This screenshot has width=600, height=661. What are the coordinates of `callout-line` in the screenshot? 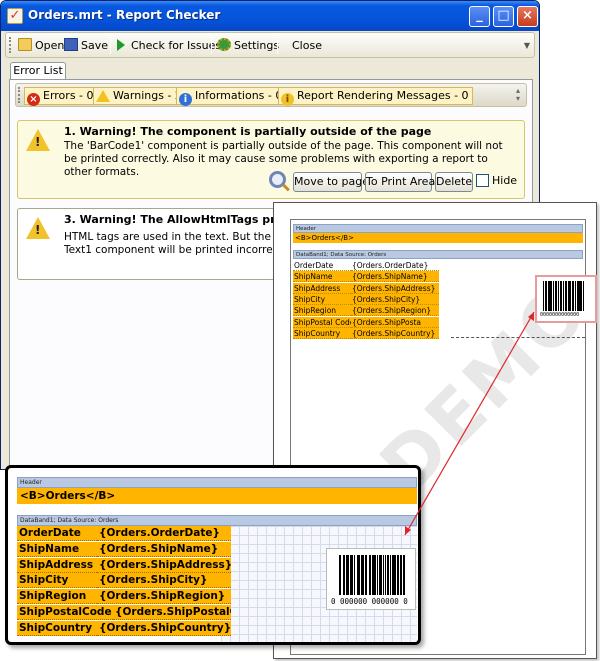 It's located at (469, 423).